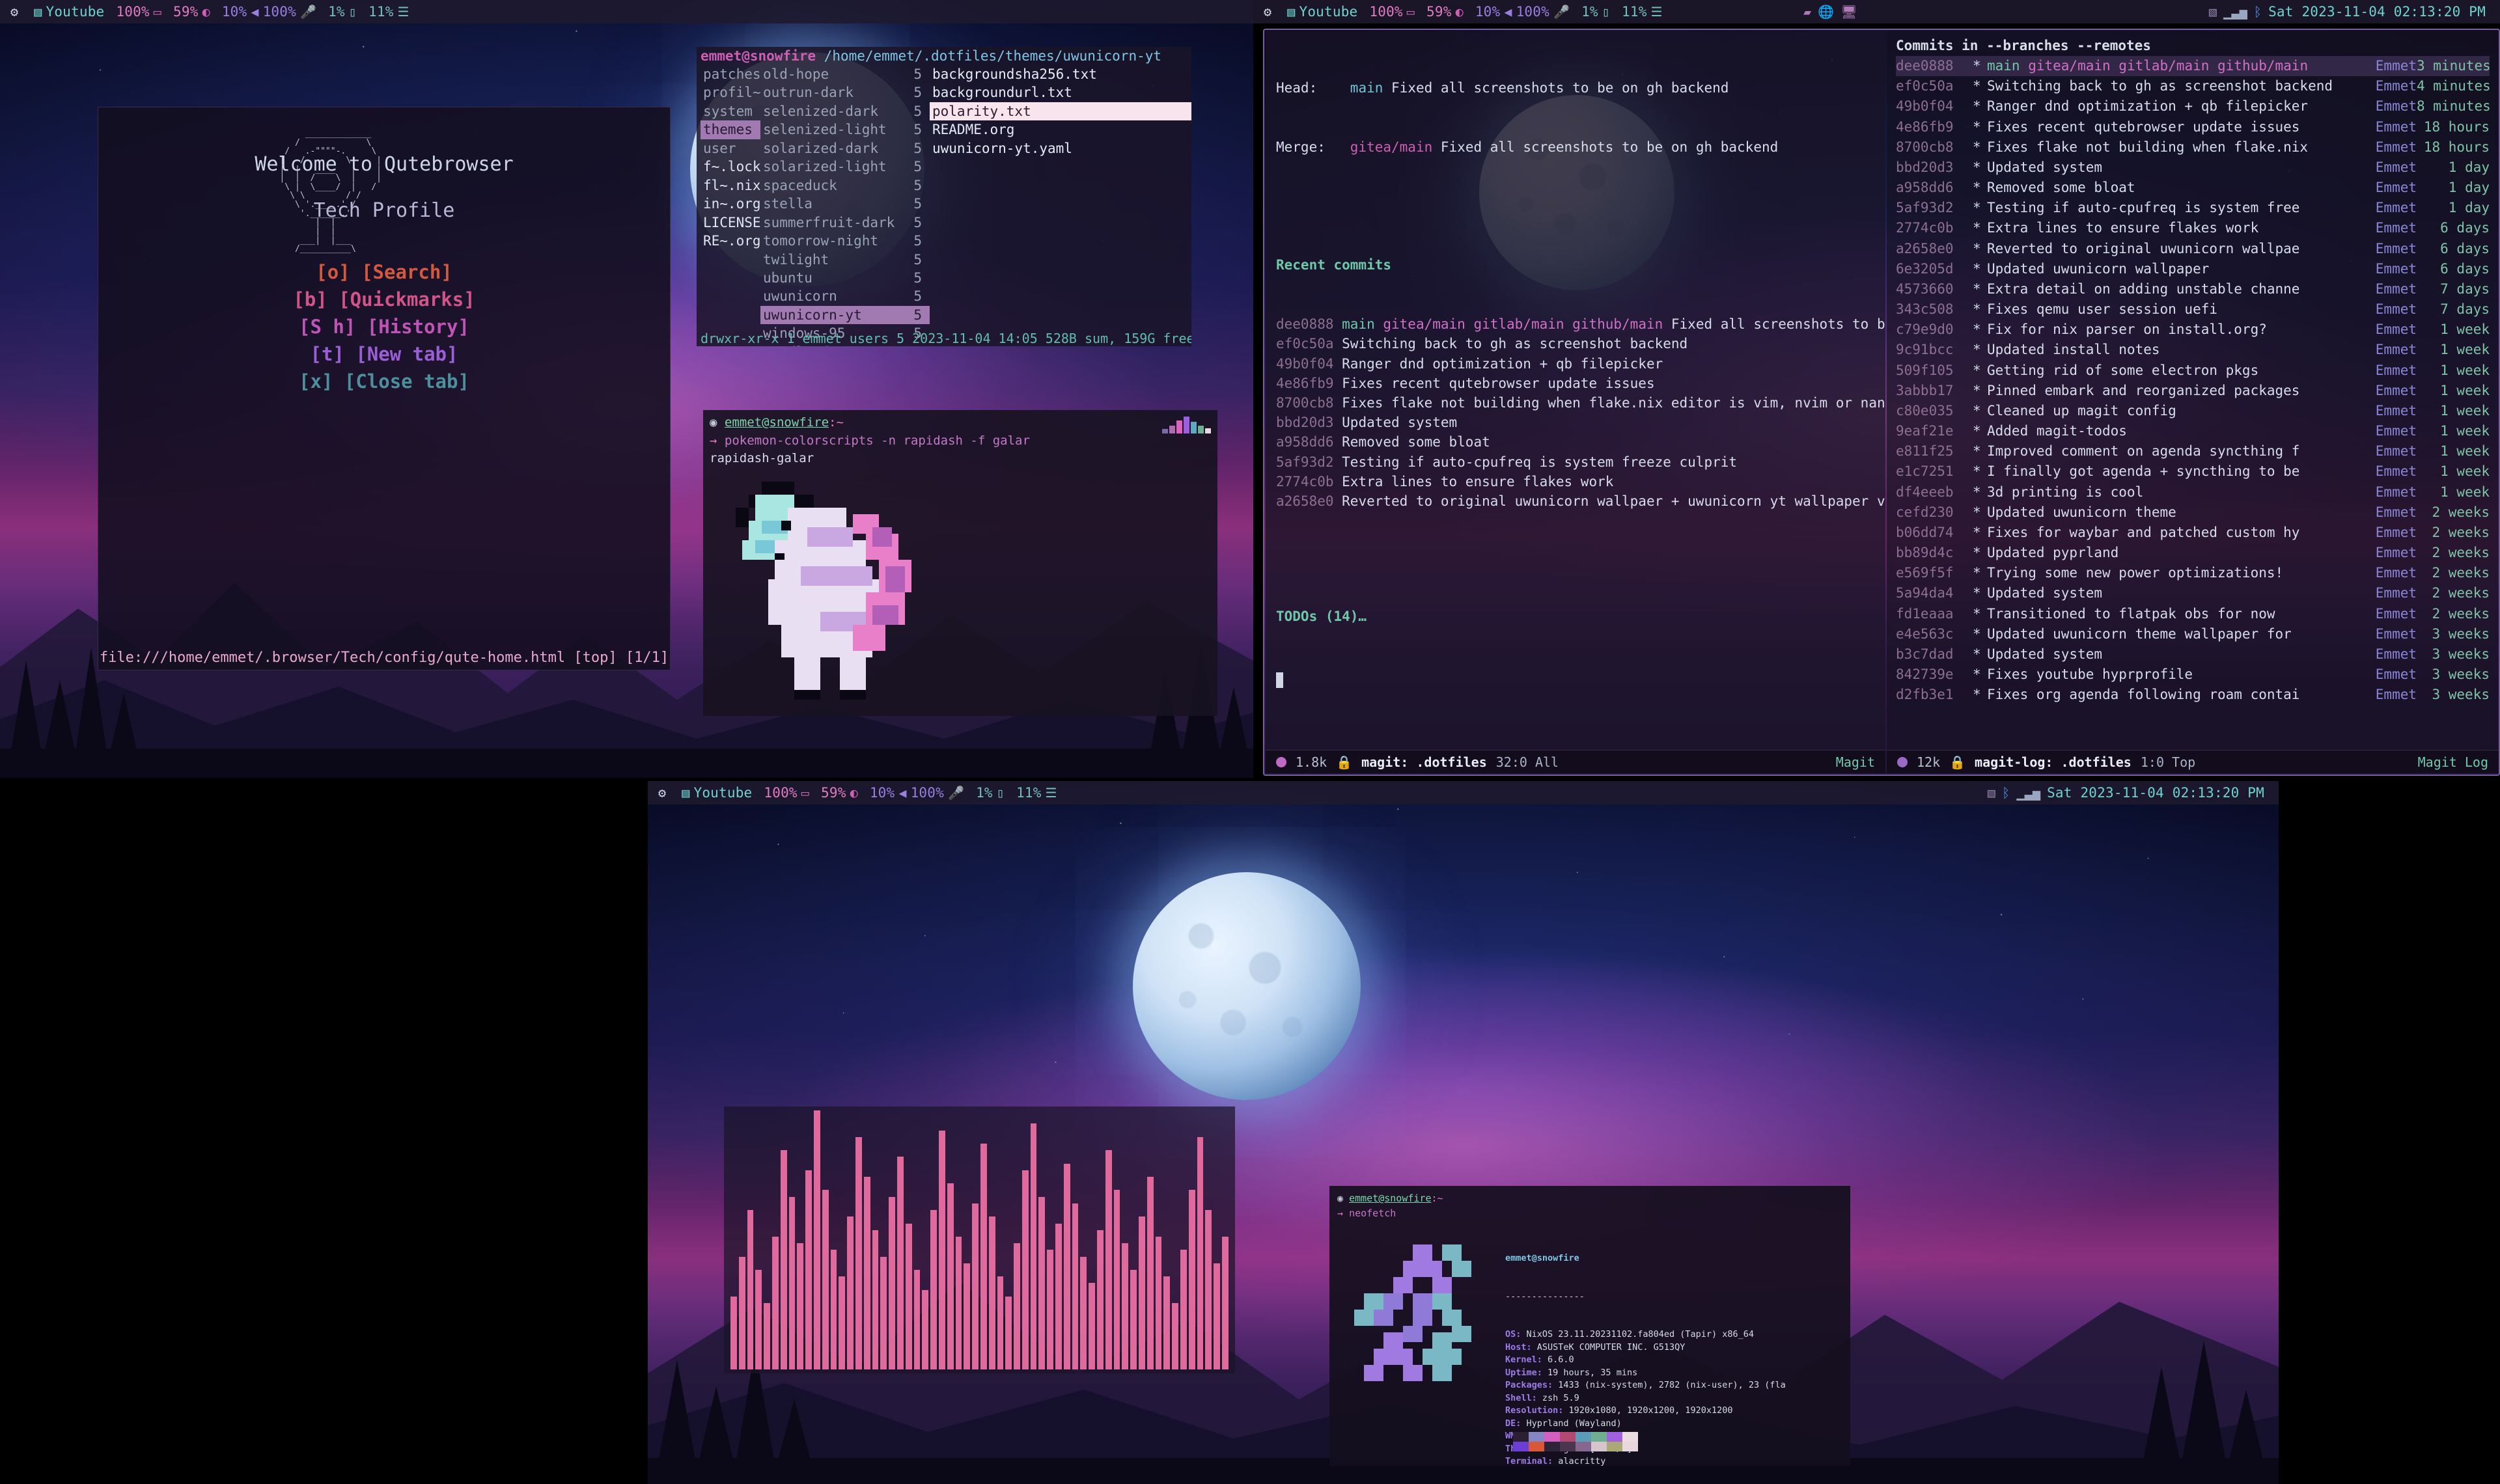 The height and width of the screenshot is (1484, 2500). I want to click on no-notification-icon: ▧, so click(2213, 11).